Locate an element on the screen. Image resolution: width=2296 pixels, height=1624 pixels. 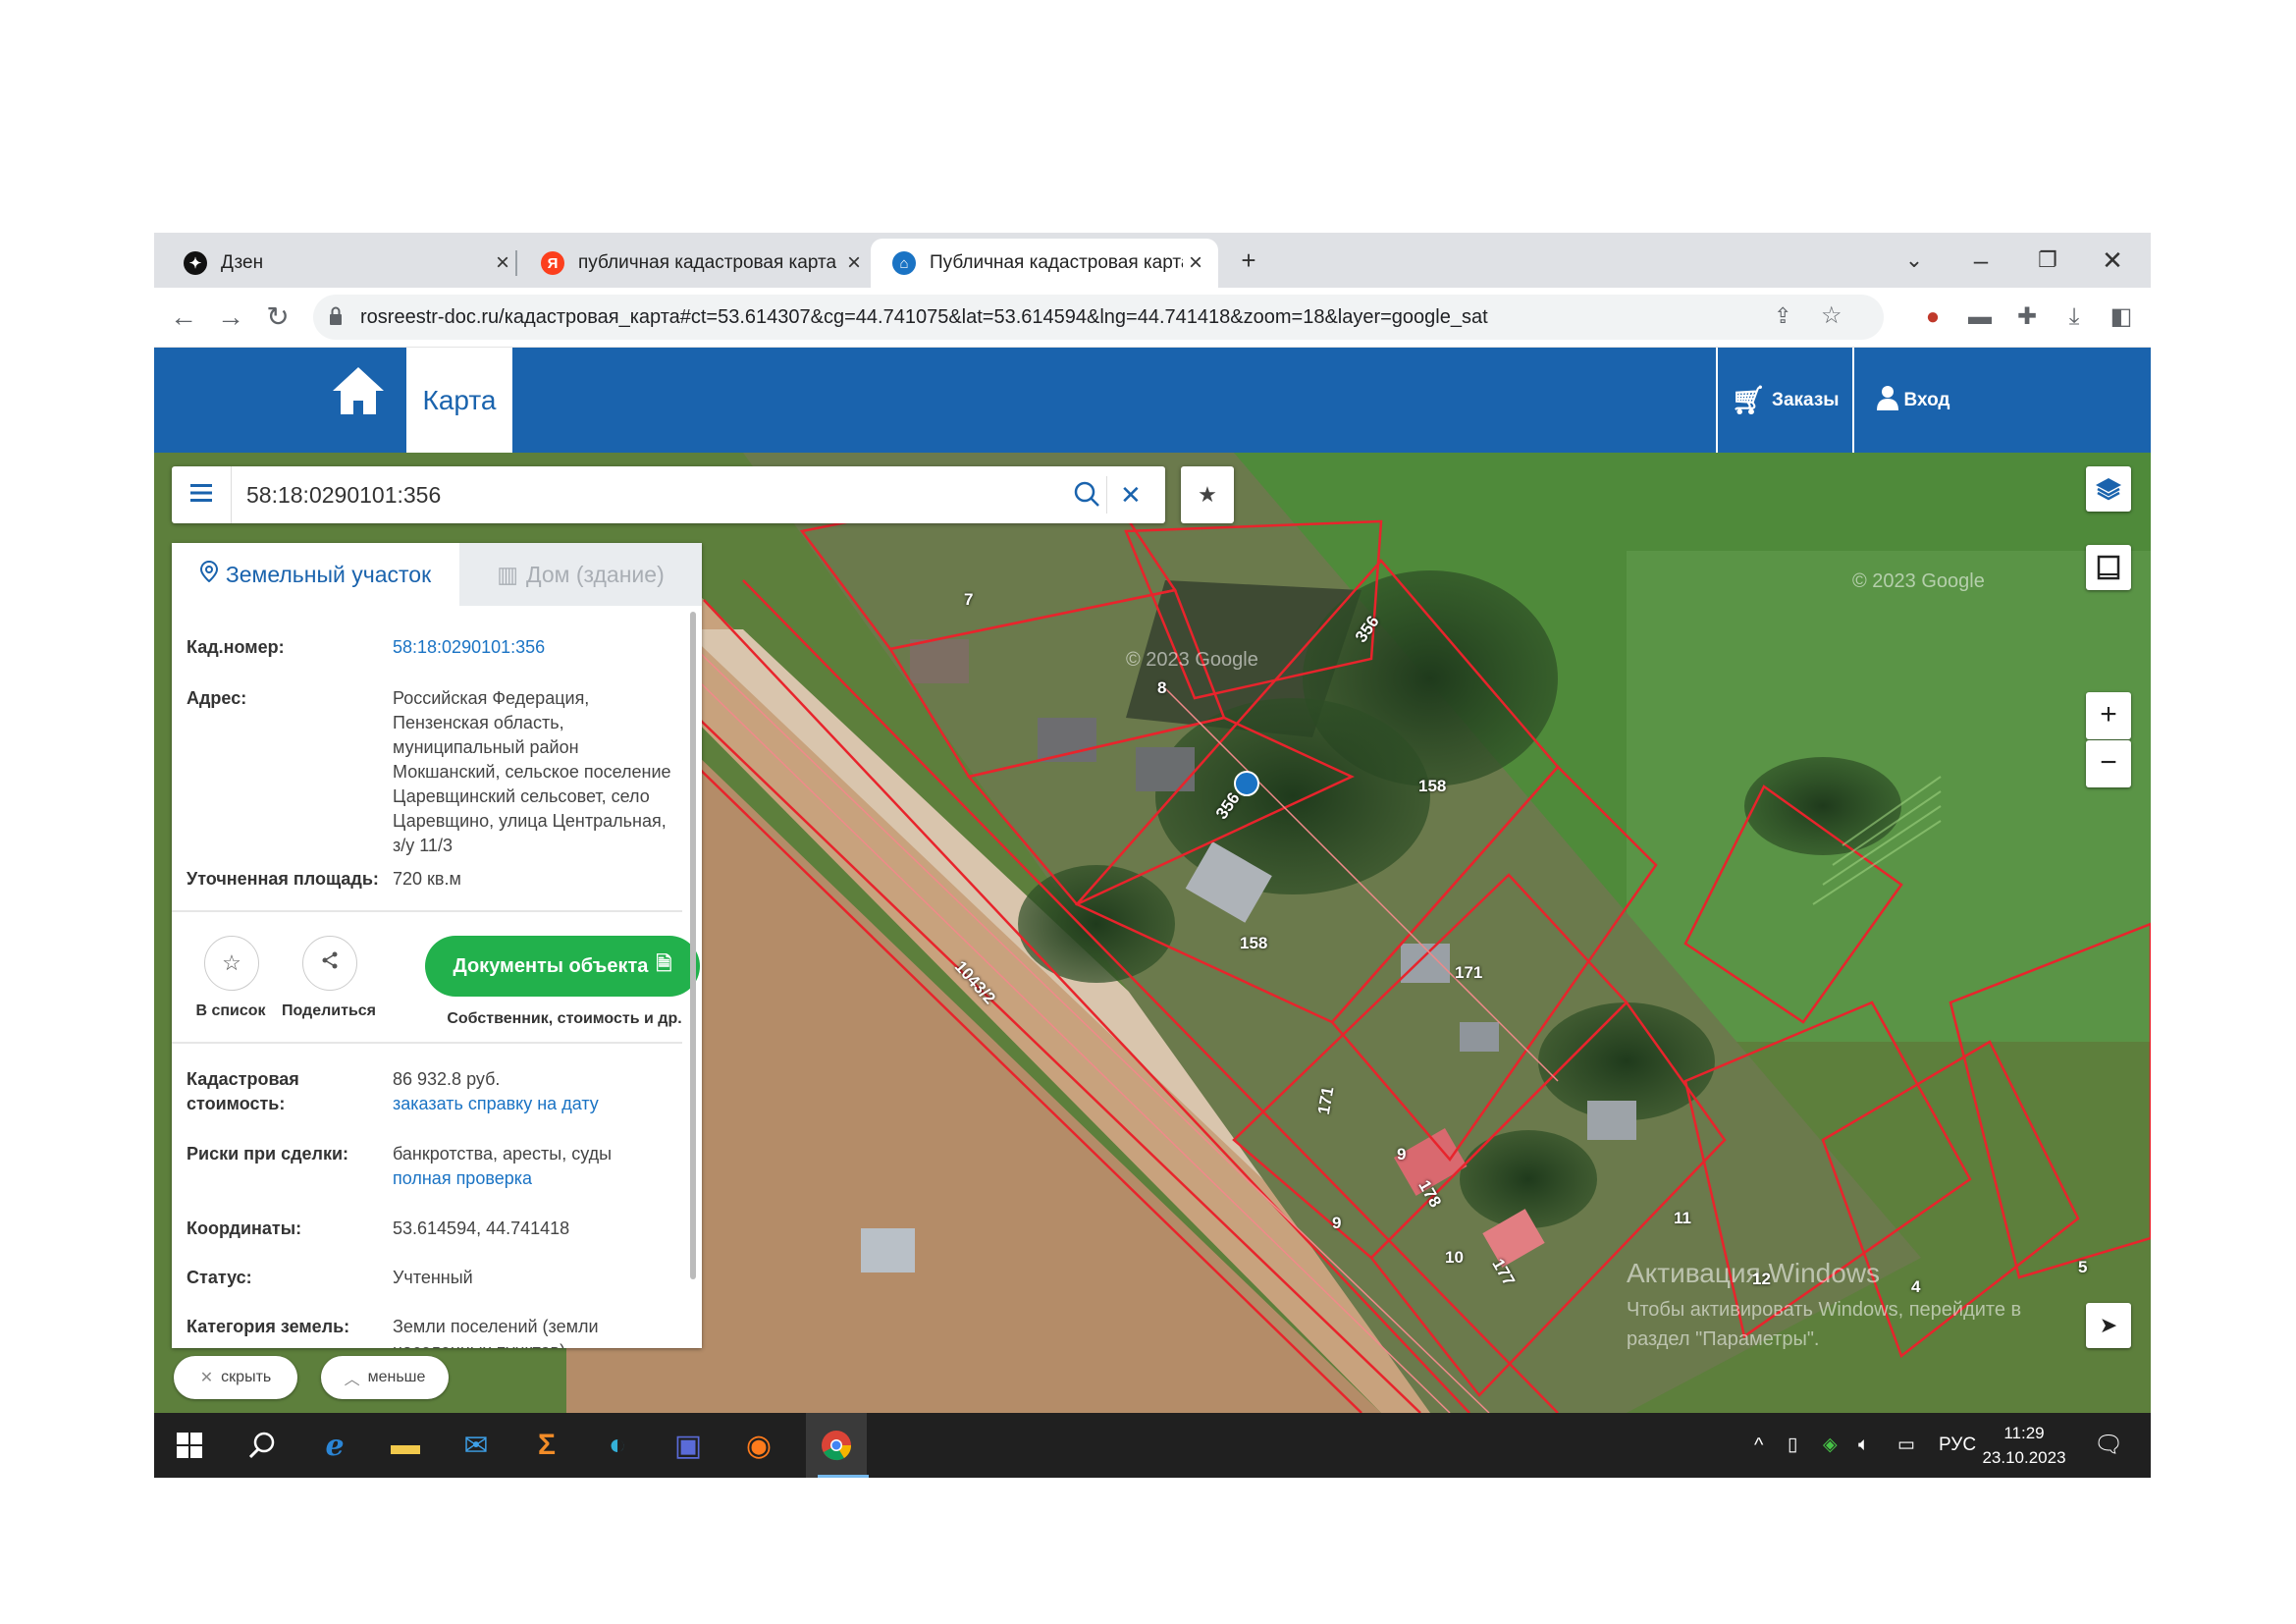
tray-antivirus-icon: ◈ is located at coordinates (1831, 1445).